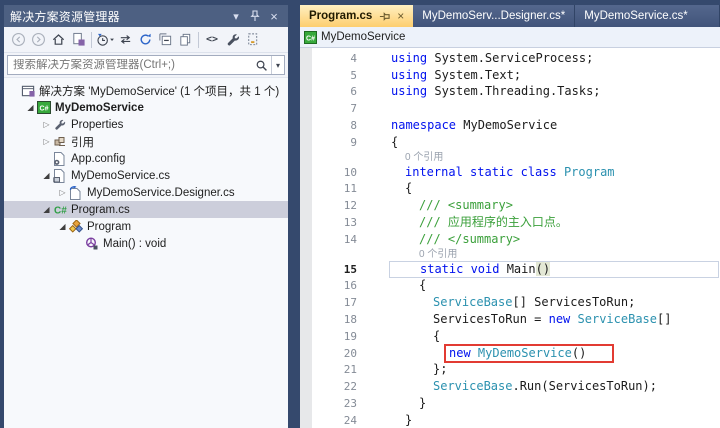  I want to click on tree-item-row-3: ▷ 引用, so click(146, 141).